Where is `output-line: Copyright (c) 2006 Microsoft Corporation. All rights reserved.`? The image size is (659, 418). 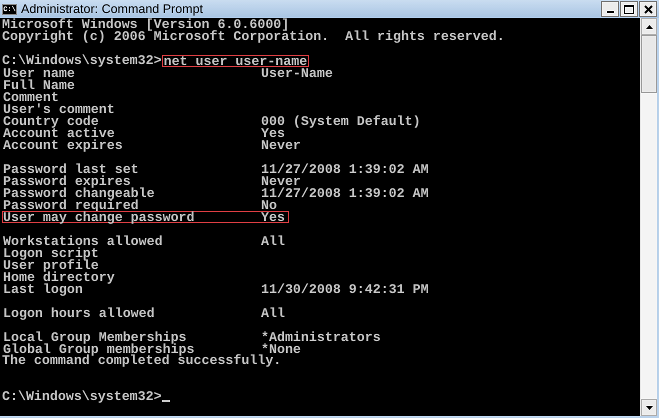 output-line: Copyright (c) 2006 Microsoft Corporation. All rights reserved. is located at coordinates (253, 37).